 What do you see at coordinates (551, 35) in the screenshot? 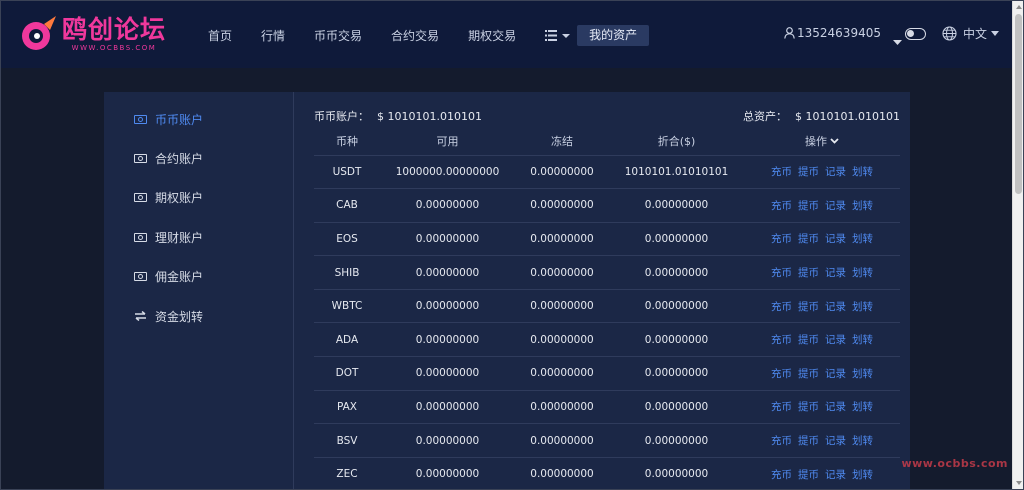
I see `list-icon` at bounding box center [551, 35].